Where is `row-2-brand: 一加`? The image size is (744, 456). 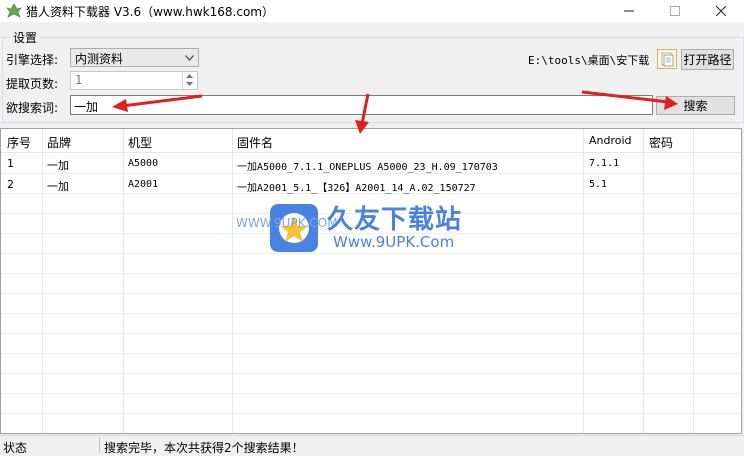
row-2-brand: 一加 is located at coordinates (58, 186).